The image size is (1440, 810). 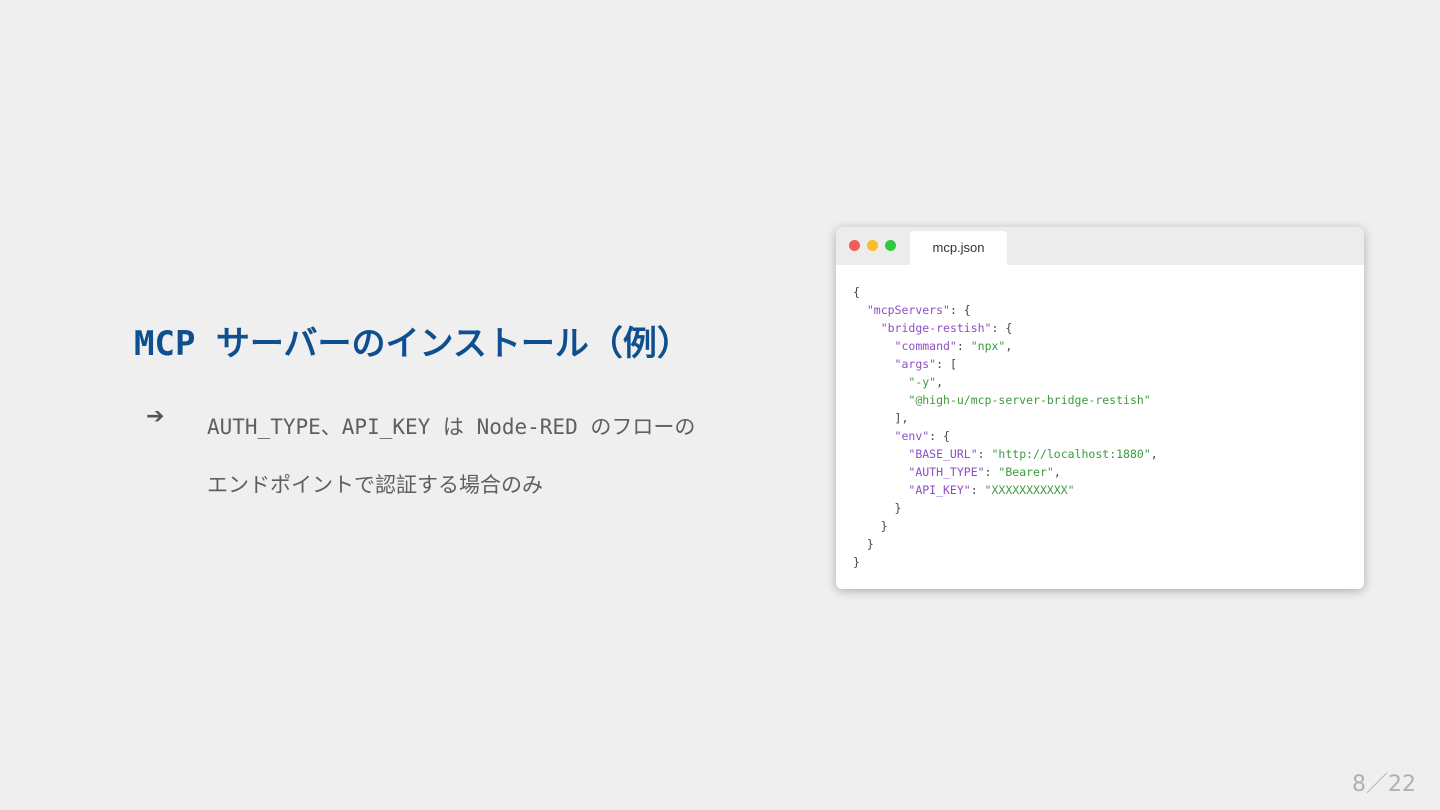 I want to click on arrow-right-icon: ➔, so click(x=155, y=416).